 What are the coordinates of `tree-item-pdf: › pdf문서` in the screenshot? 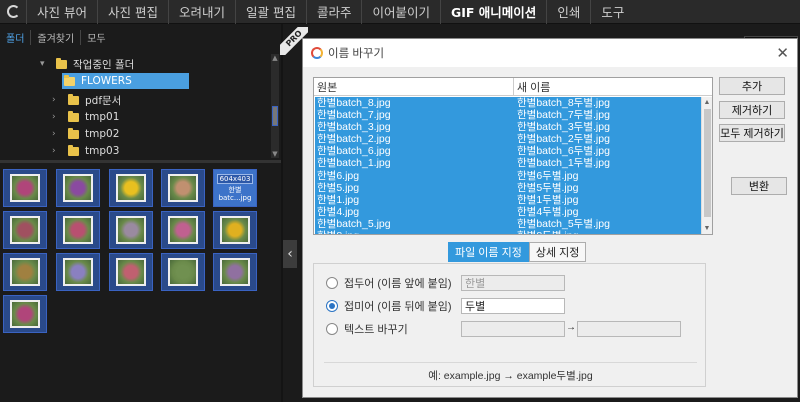 It's located at (86, 100).